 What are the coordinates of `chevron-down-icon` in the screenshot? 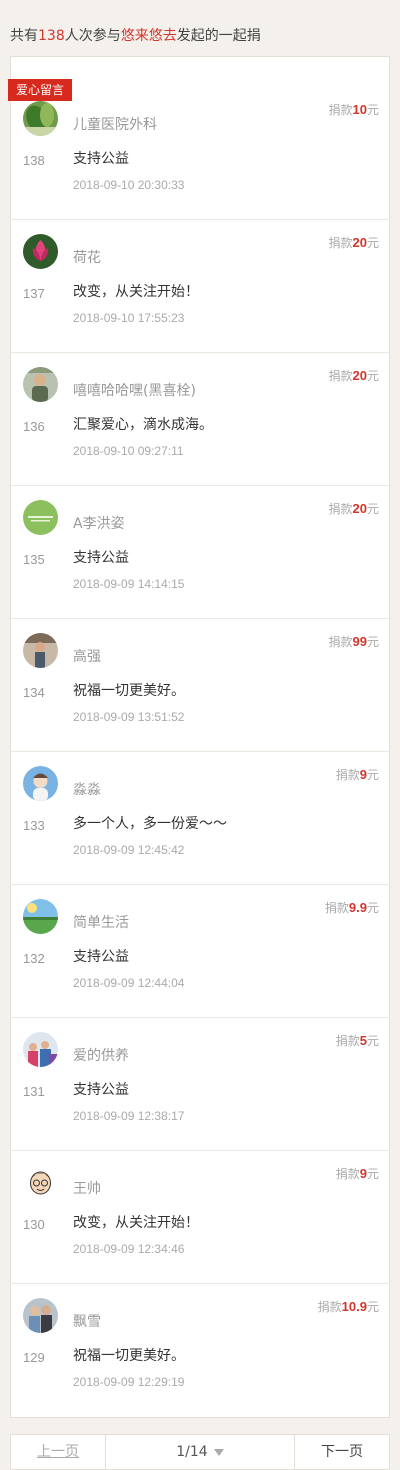 It's located at (218, 1452).